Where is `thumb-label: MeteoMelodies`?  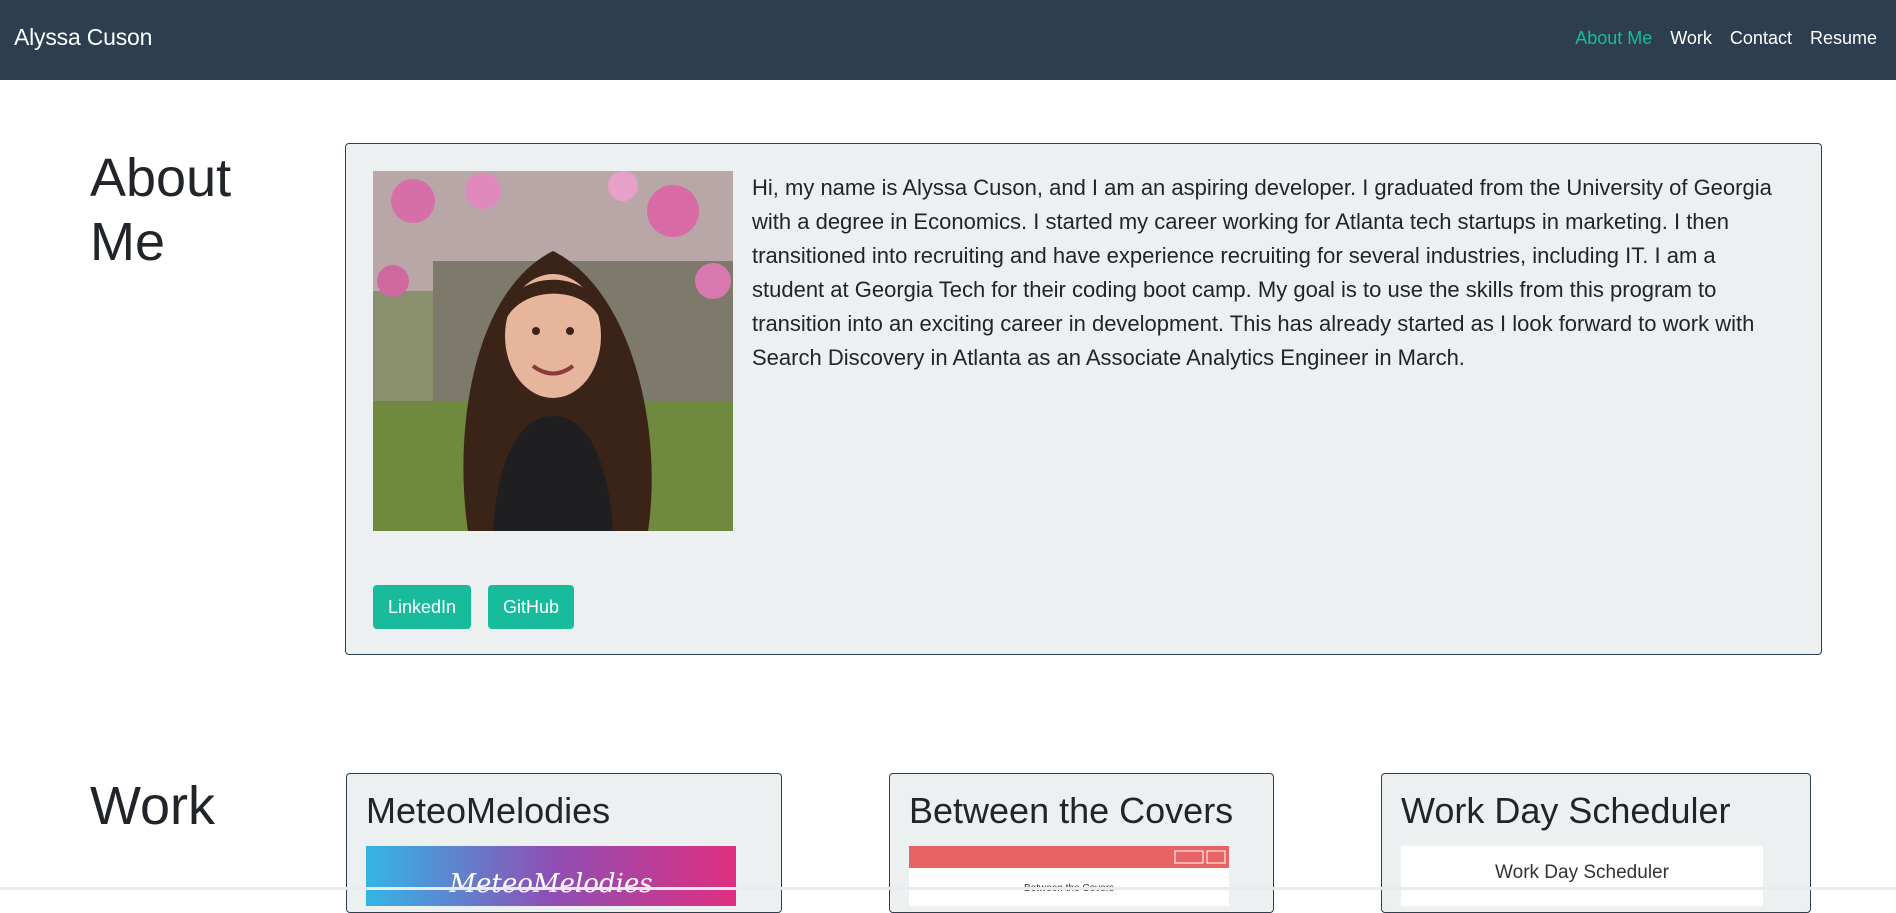 thumb-label: MeteoMelodies is located at coordinates (550, 884).